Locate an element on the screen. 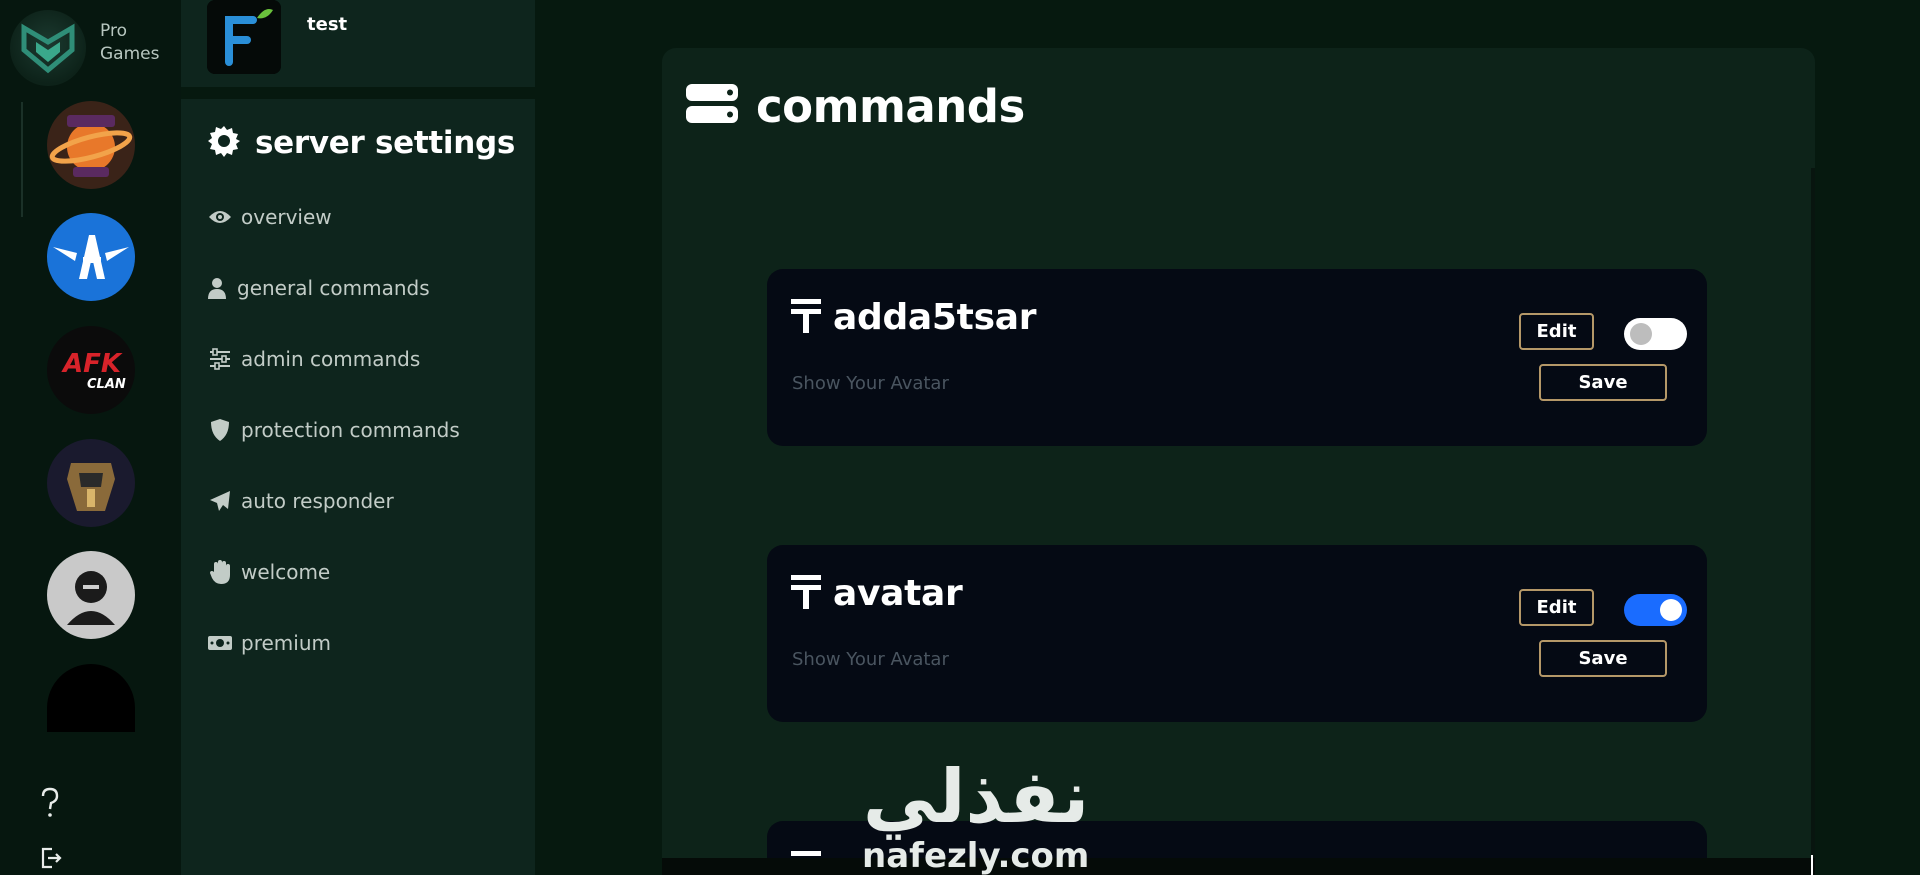 This screenshot has height=875, width=1920. settings-title-text: server settings is located at coordinates (385, 143).